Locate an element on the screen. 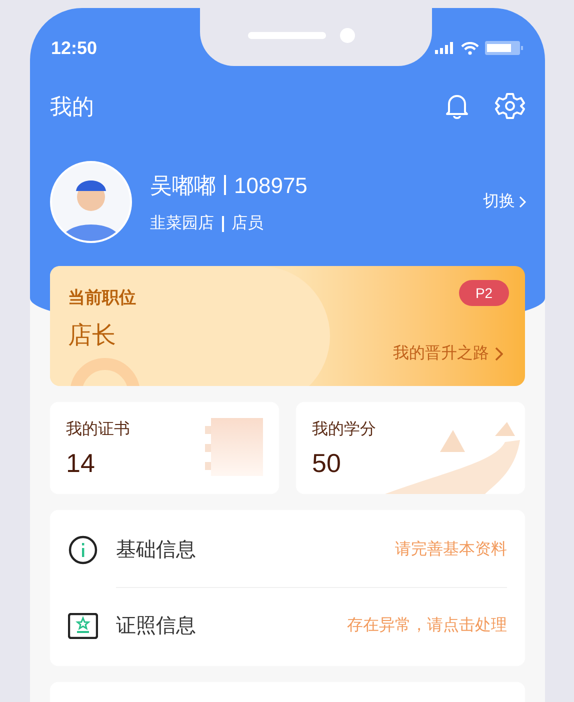 The image size is (574, 702). settings-icon is located at coordinates (510, 106).